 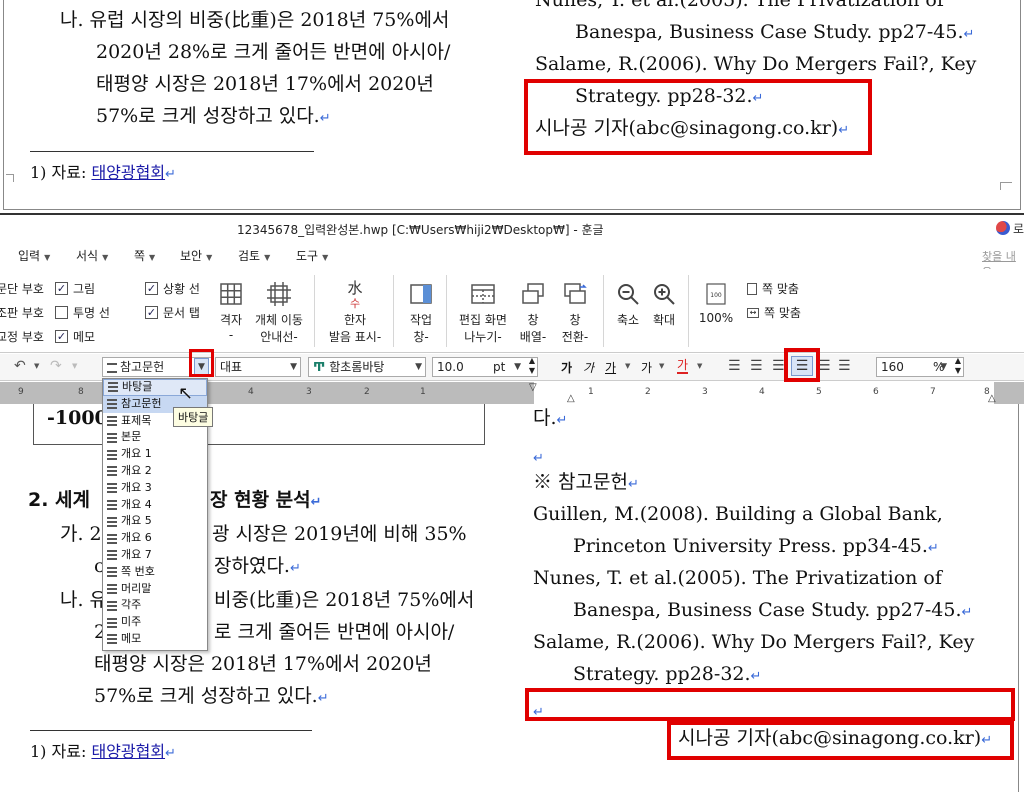 What do you see at coordinates (56, 366) in the screenshot?
I see `redo-icon: ↷` at bounding box center [56, 366].